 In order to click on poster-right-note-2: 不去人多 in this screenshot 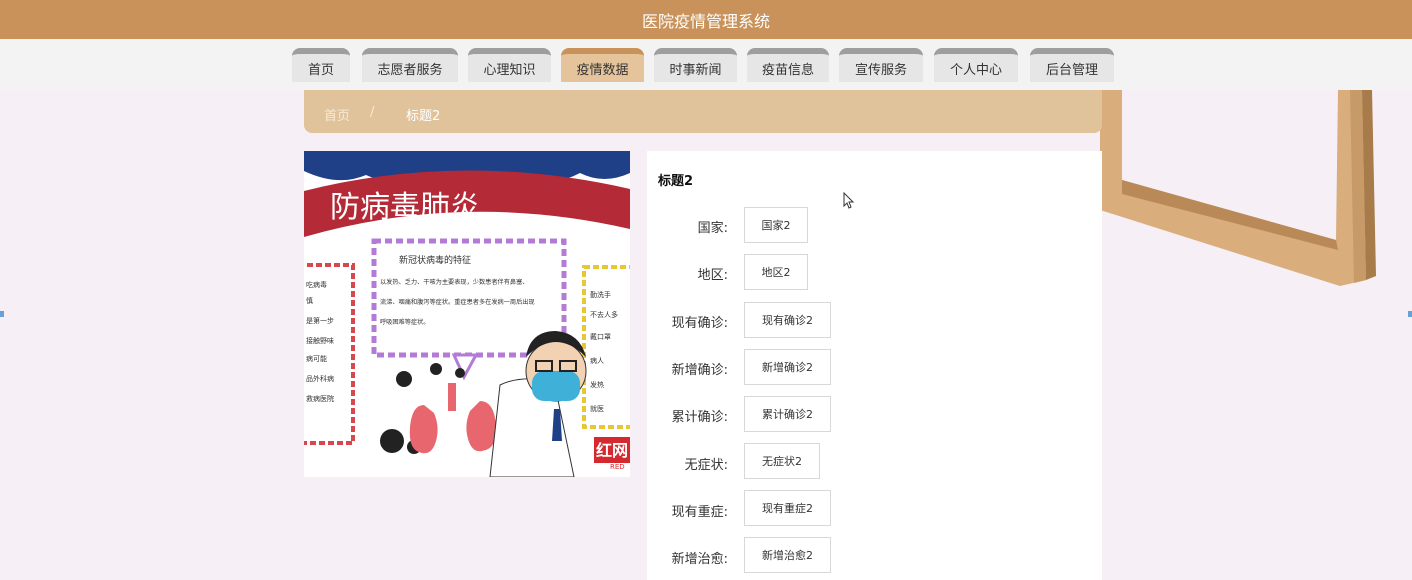, I will do `click(604, 314)`.